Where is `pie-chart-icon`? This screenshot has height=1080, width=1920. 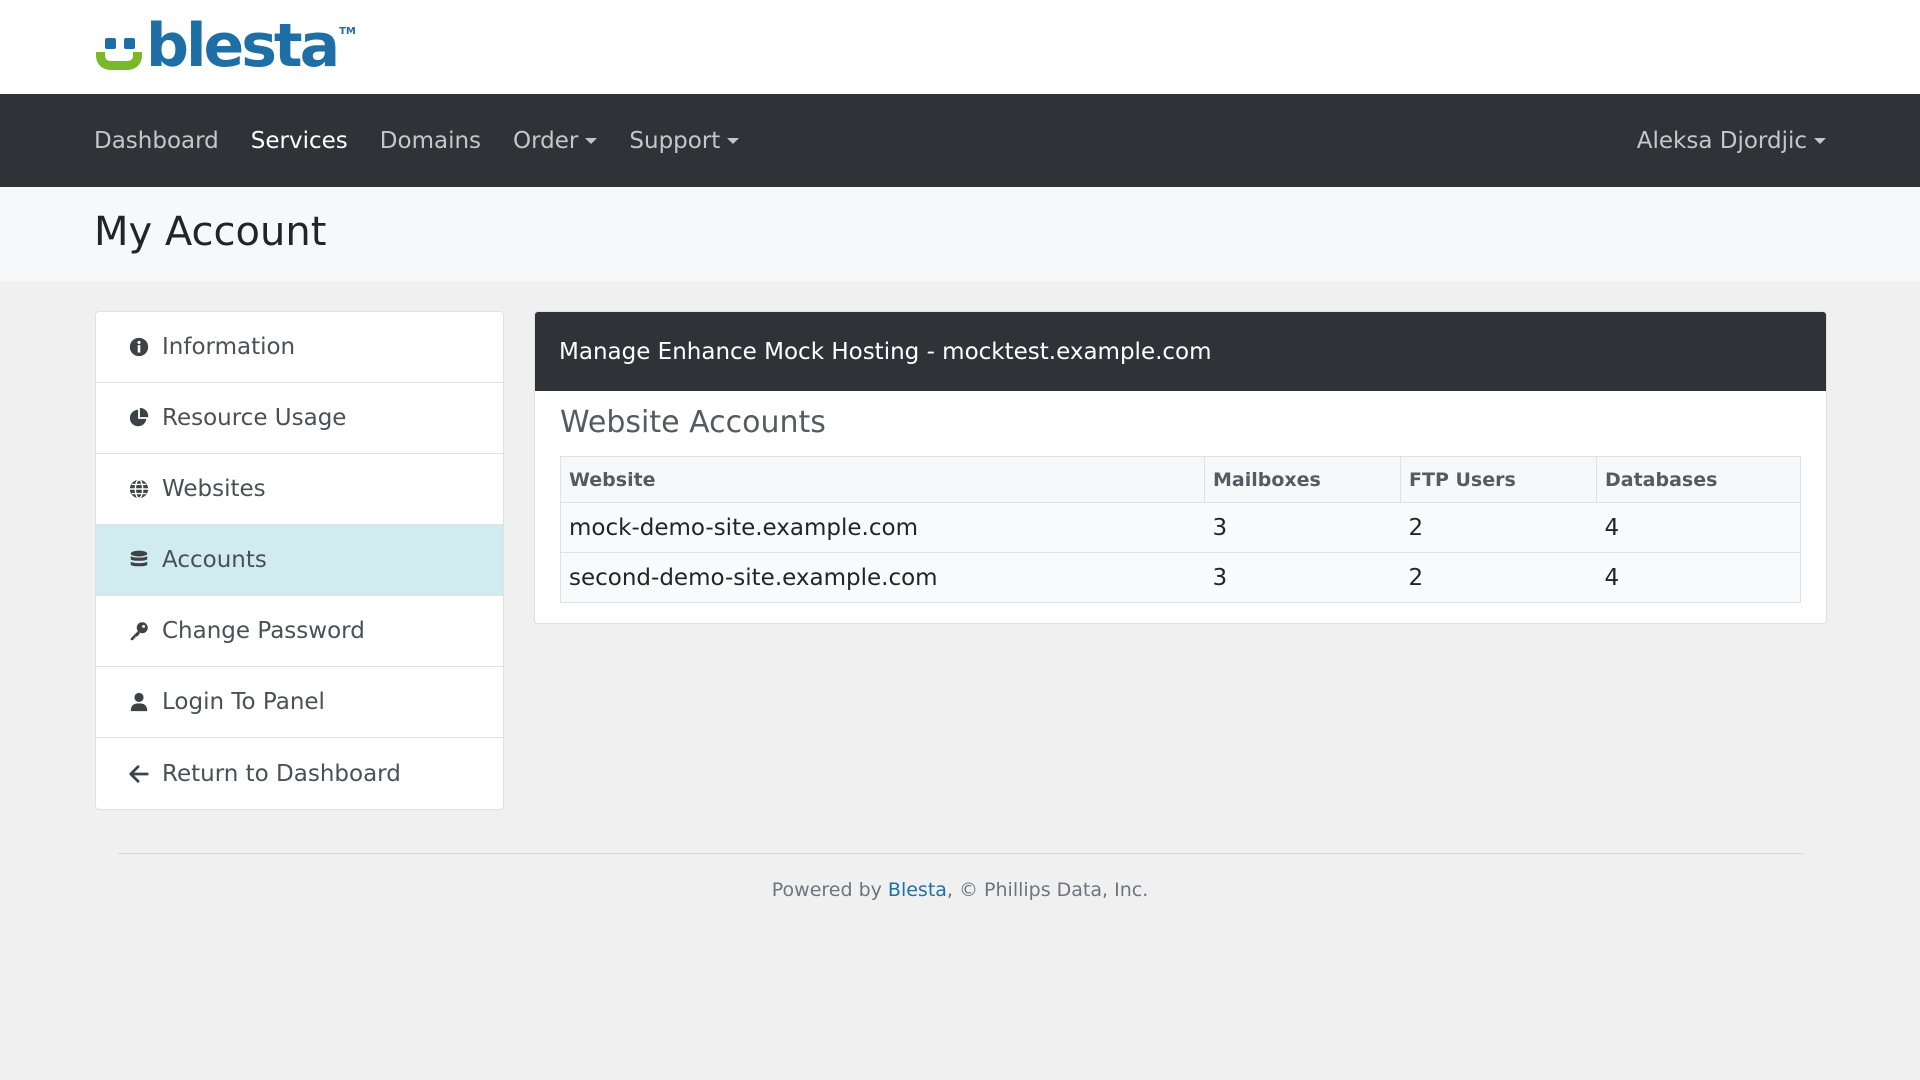 pie-chart-icon is located at coordinates (139, 418).